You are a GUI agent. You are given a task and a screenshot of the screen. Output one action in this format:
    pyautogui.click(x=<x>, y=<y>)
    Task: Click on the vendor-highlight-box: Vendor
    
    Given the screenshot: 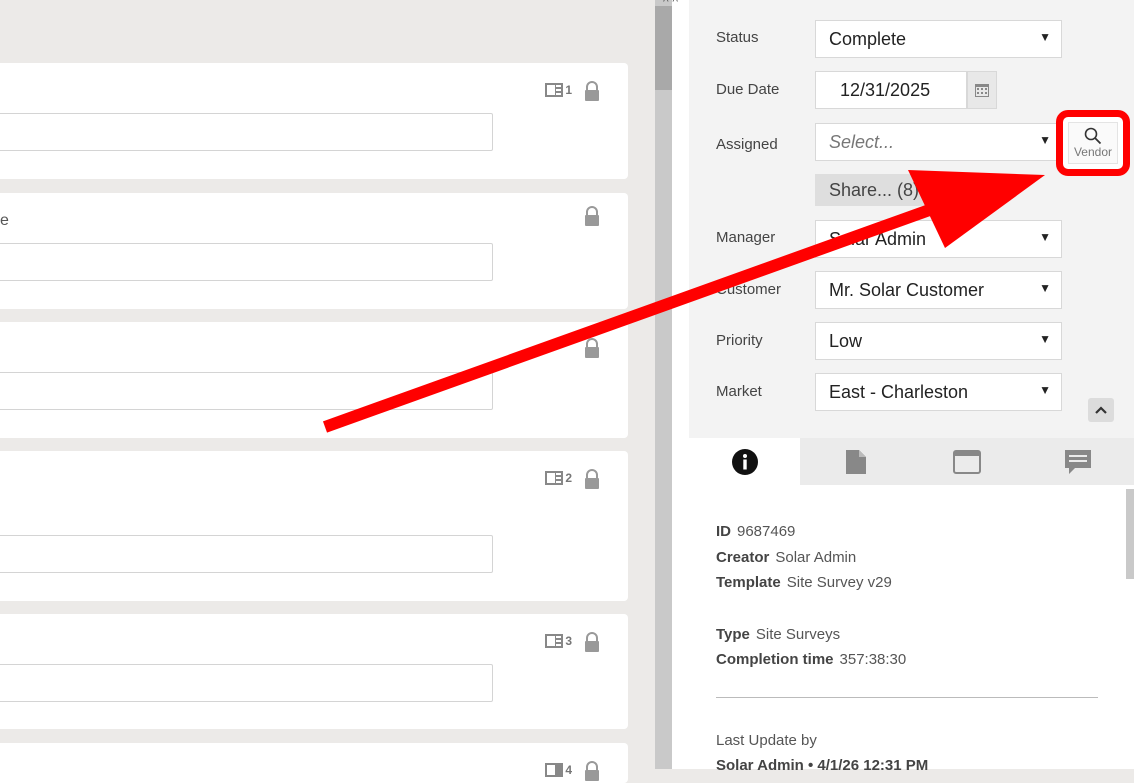 What is the action you would take?
    pyautogui.click(x=1093, y=143)
    